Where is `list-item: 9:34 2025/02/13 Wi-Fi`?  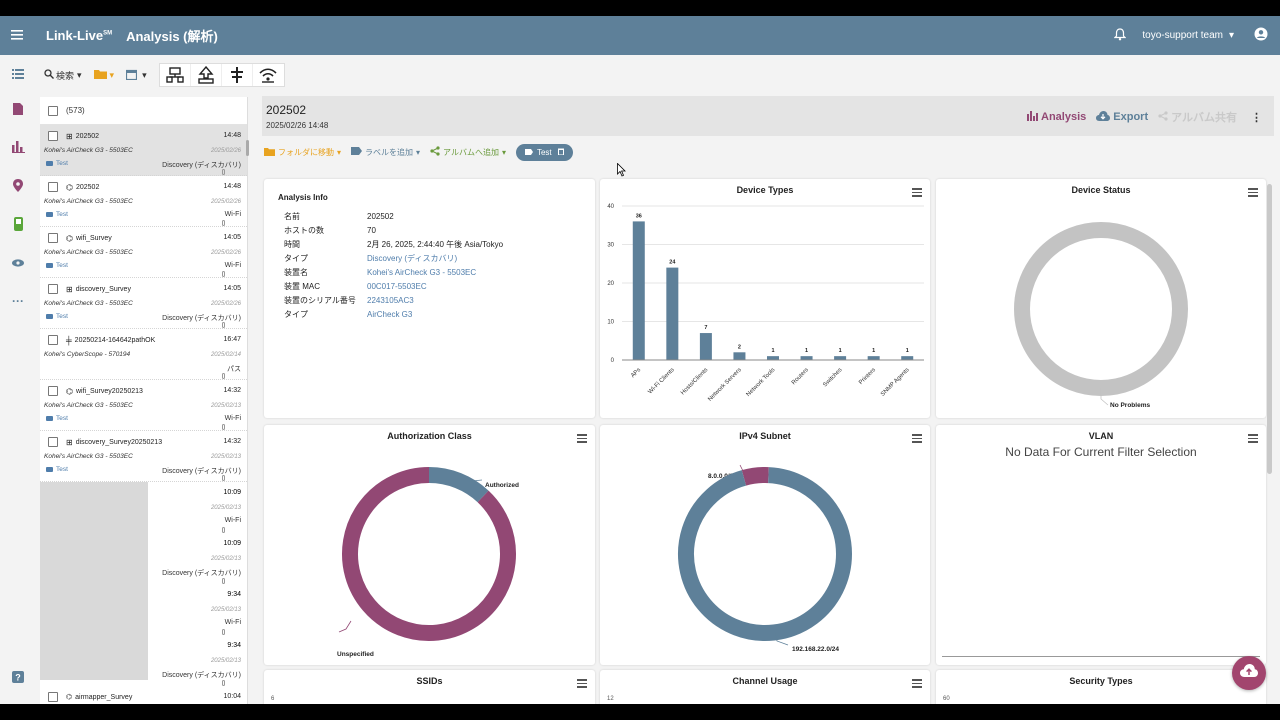 list-item: 9:34 2025/02/13 Wi-Fi is located at coordinates (143, 609).